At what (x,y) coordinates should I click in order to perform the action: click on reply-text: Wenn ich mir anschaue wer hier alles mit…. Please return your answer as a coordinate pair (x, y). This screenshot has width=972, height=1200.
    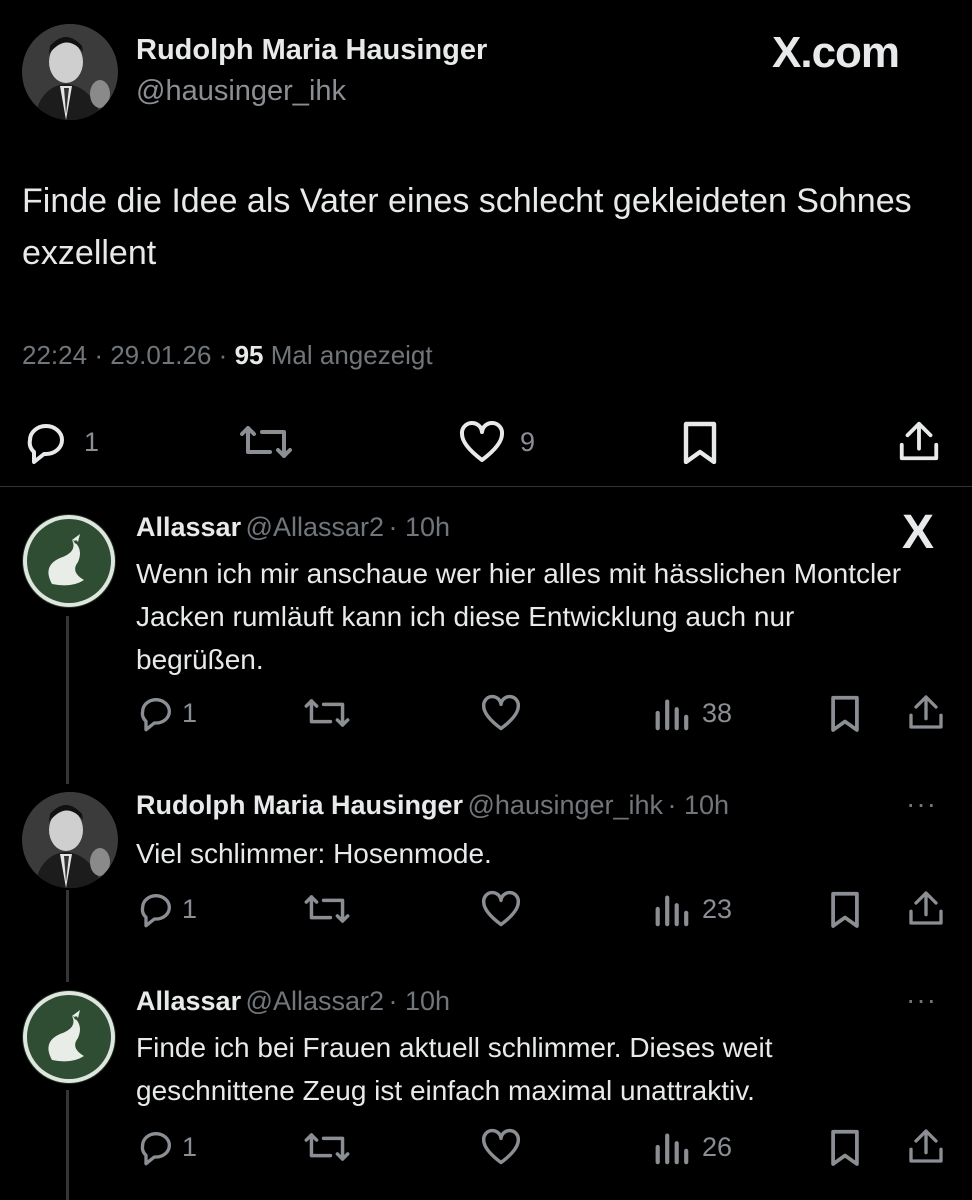
    Looking at the image, I should click on (519, 616).